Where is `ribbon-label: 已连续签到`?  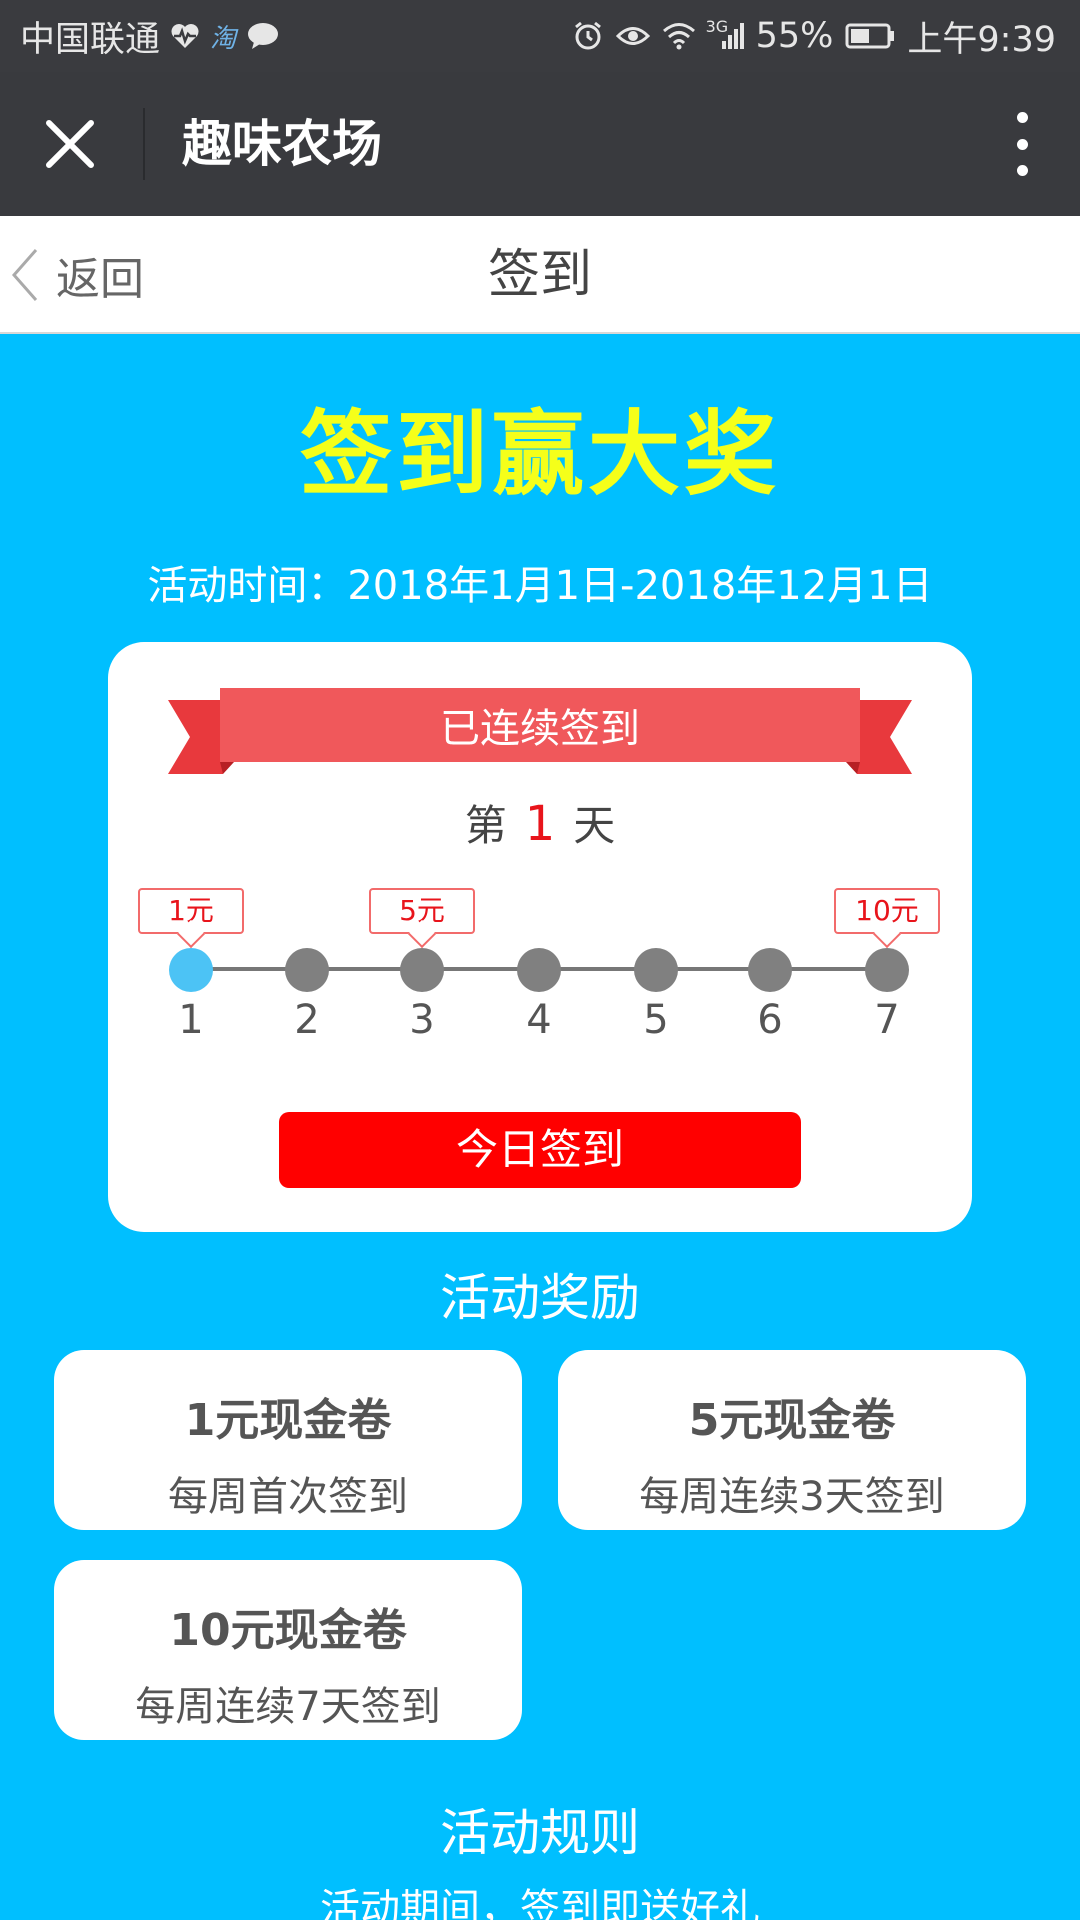
ribbon-label: 已连续签到 is located at coordinates (540, 729).